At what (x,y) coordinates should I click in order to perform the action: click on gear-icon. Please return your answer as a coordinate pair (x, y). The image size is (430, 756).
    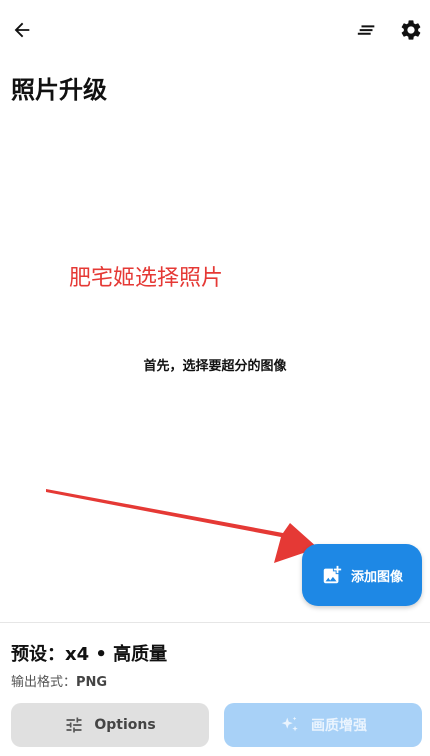
    Looking at the image, I should click on (411, 30).